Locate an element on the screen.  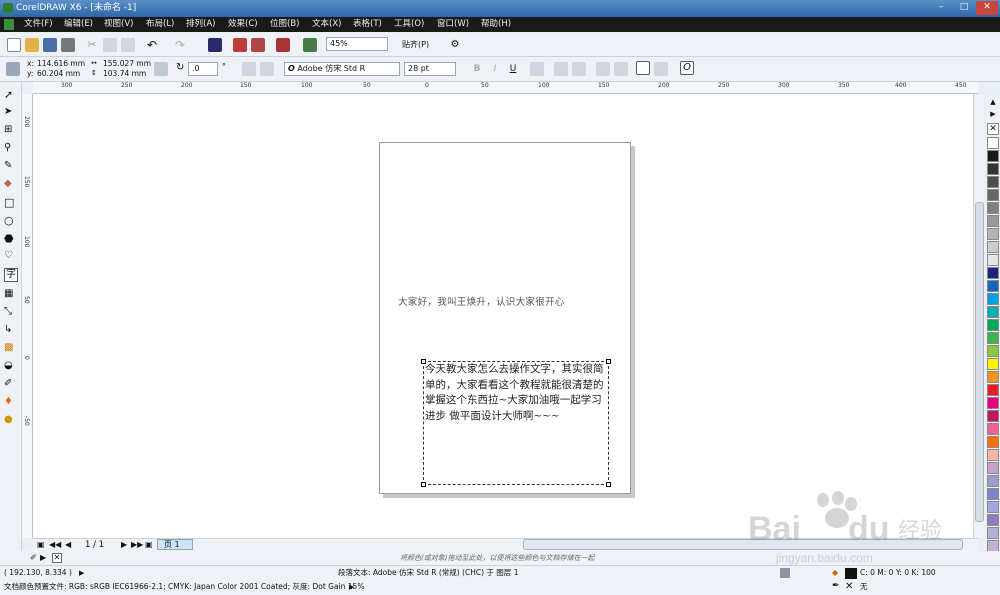
last-page-icon: ▶▶ is located at coordinates (137, 544).